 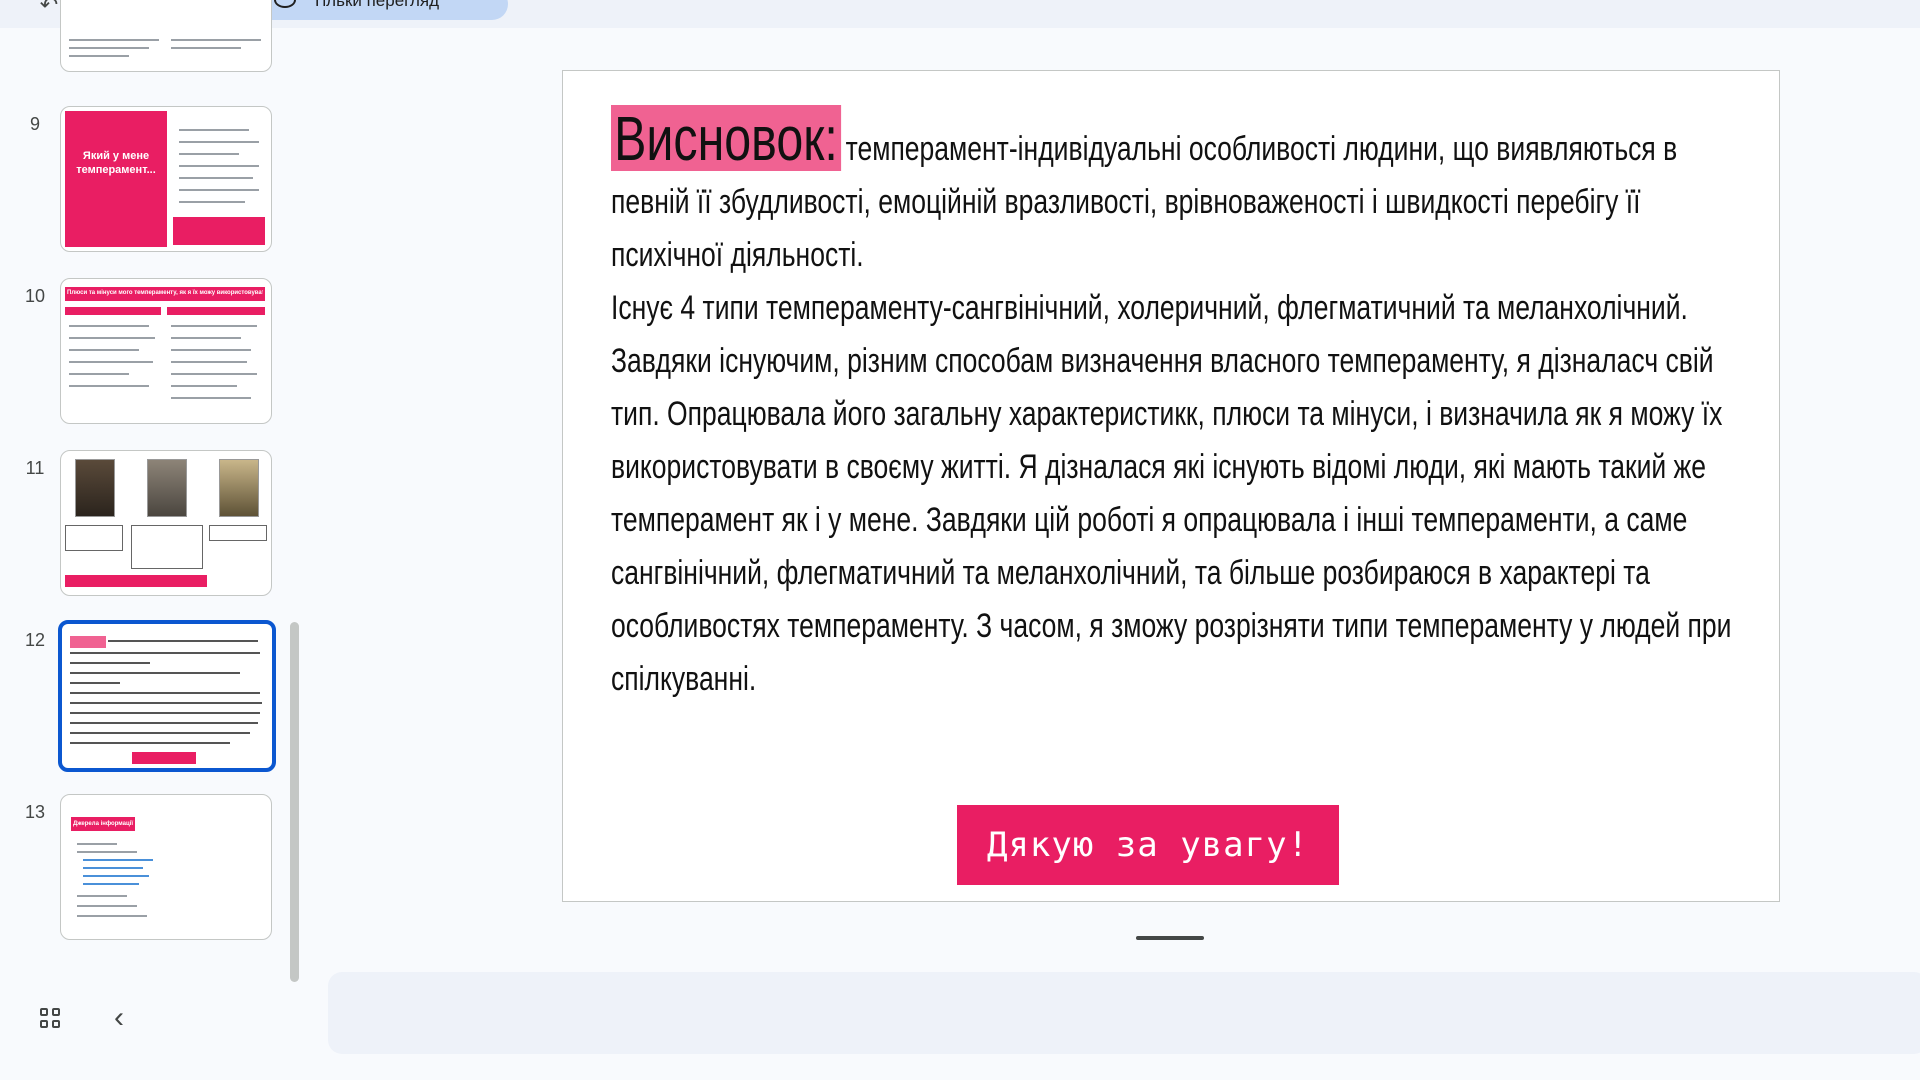 What do you see at coordinates (35, 640) in the screenshot?
I see `slide-number: 12` at bounding box center [35, 640].